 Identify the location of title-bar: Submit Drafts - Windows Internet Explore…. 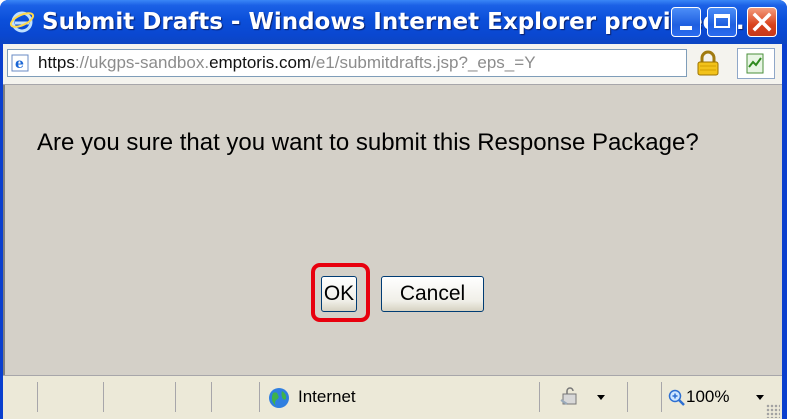
(393, 22).